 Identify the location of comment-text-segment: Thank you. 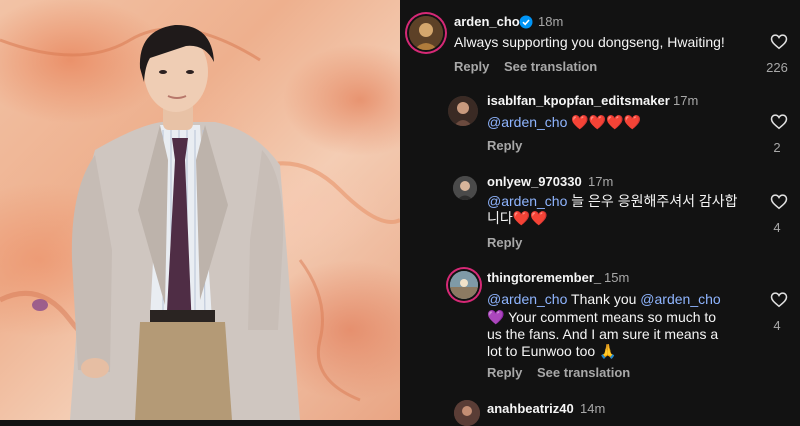
(604, 299).